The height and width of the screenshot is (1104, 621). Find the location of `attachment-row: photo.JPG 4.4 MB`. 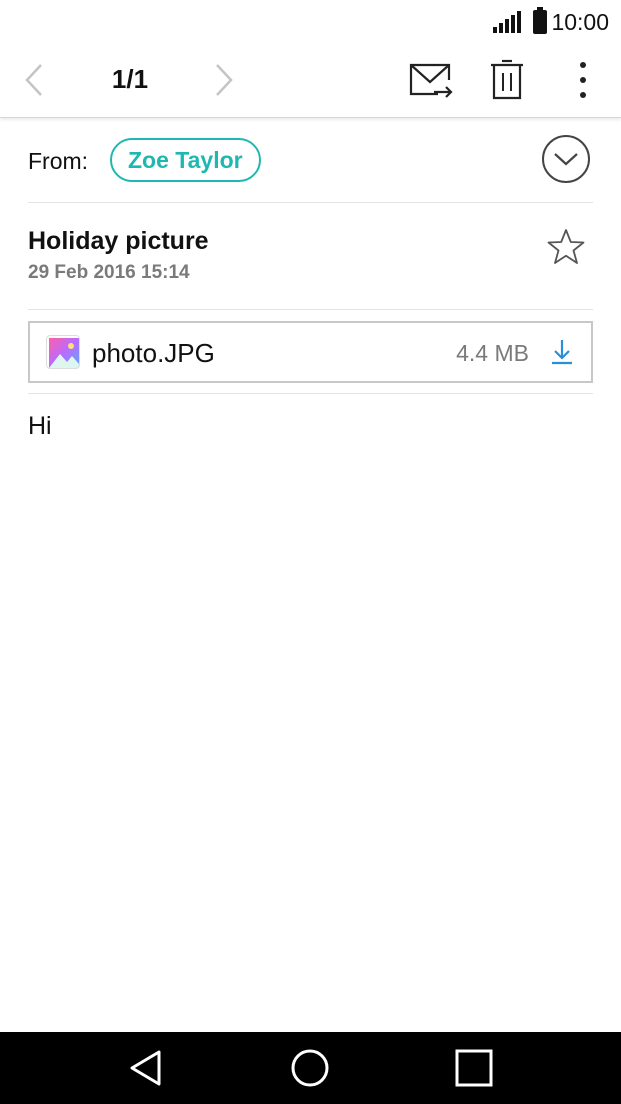

attachment-row: photo.JPG 4.4 MB is located at coordinates (310, 352).